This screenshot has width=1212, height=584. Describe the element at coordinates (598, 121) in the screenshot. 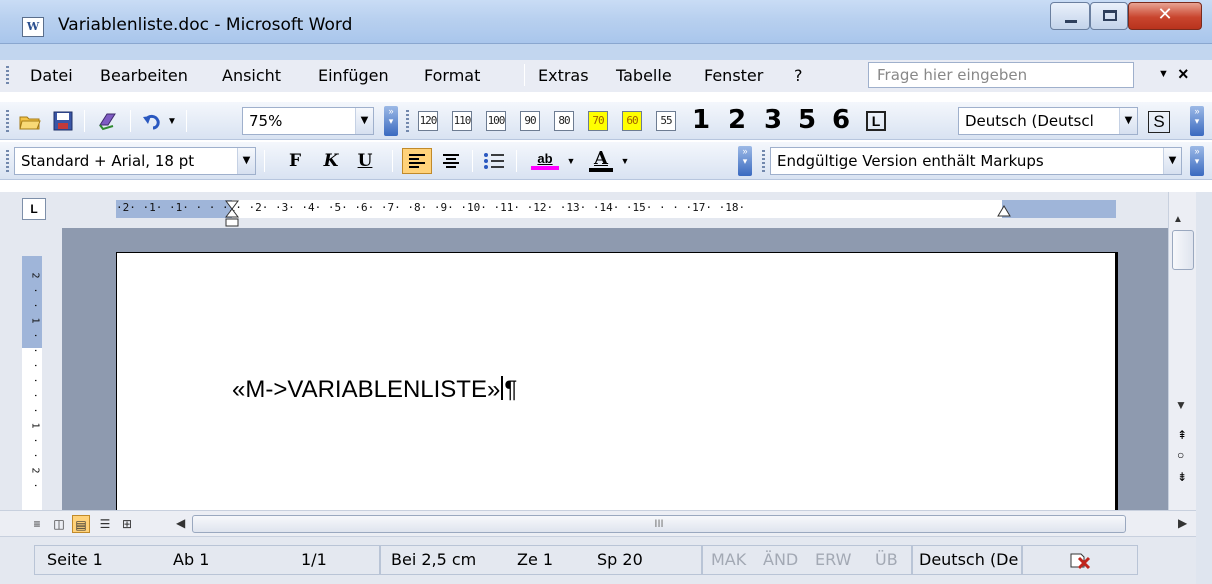

I see `num-70-icon: 70` at that location.